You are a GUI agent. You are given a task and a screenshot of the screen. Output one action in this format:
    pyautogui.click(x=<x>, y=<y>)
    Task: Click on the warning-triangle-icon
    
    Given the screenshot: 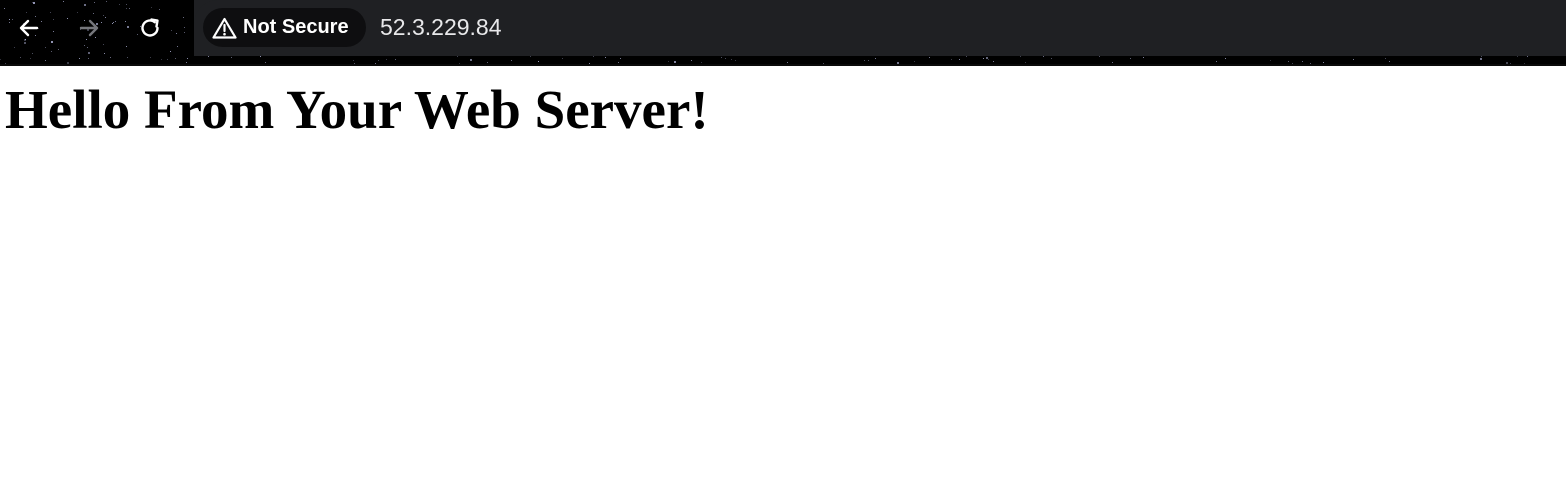 What is the action you would take?
    pyautogui.click(x=224, y=28)
    